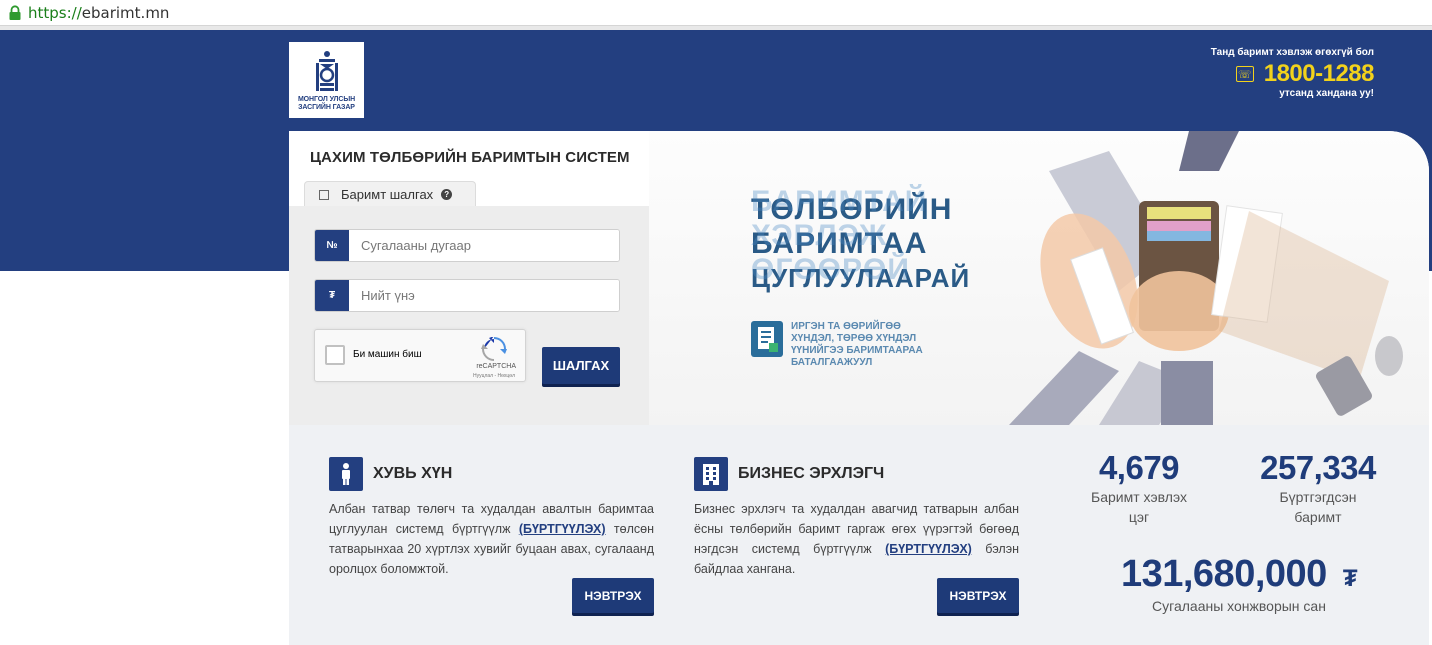  What do you see at coordinates (15, 12) in the screenshot?
I see `lock-icon` at bounding box center [15, 12].